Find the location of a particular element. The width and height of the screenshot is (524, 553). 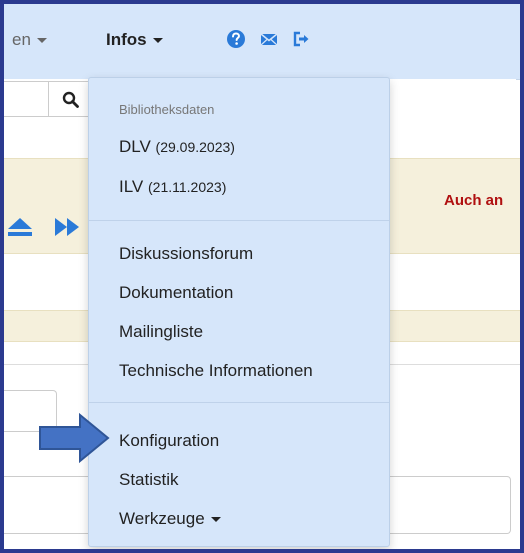

menu-item-werkzeuge: Werkzeuge is located at coordinates (170, 519).